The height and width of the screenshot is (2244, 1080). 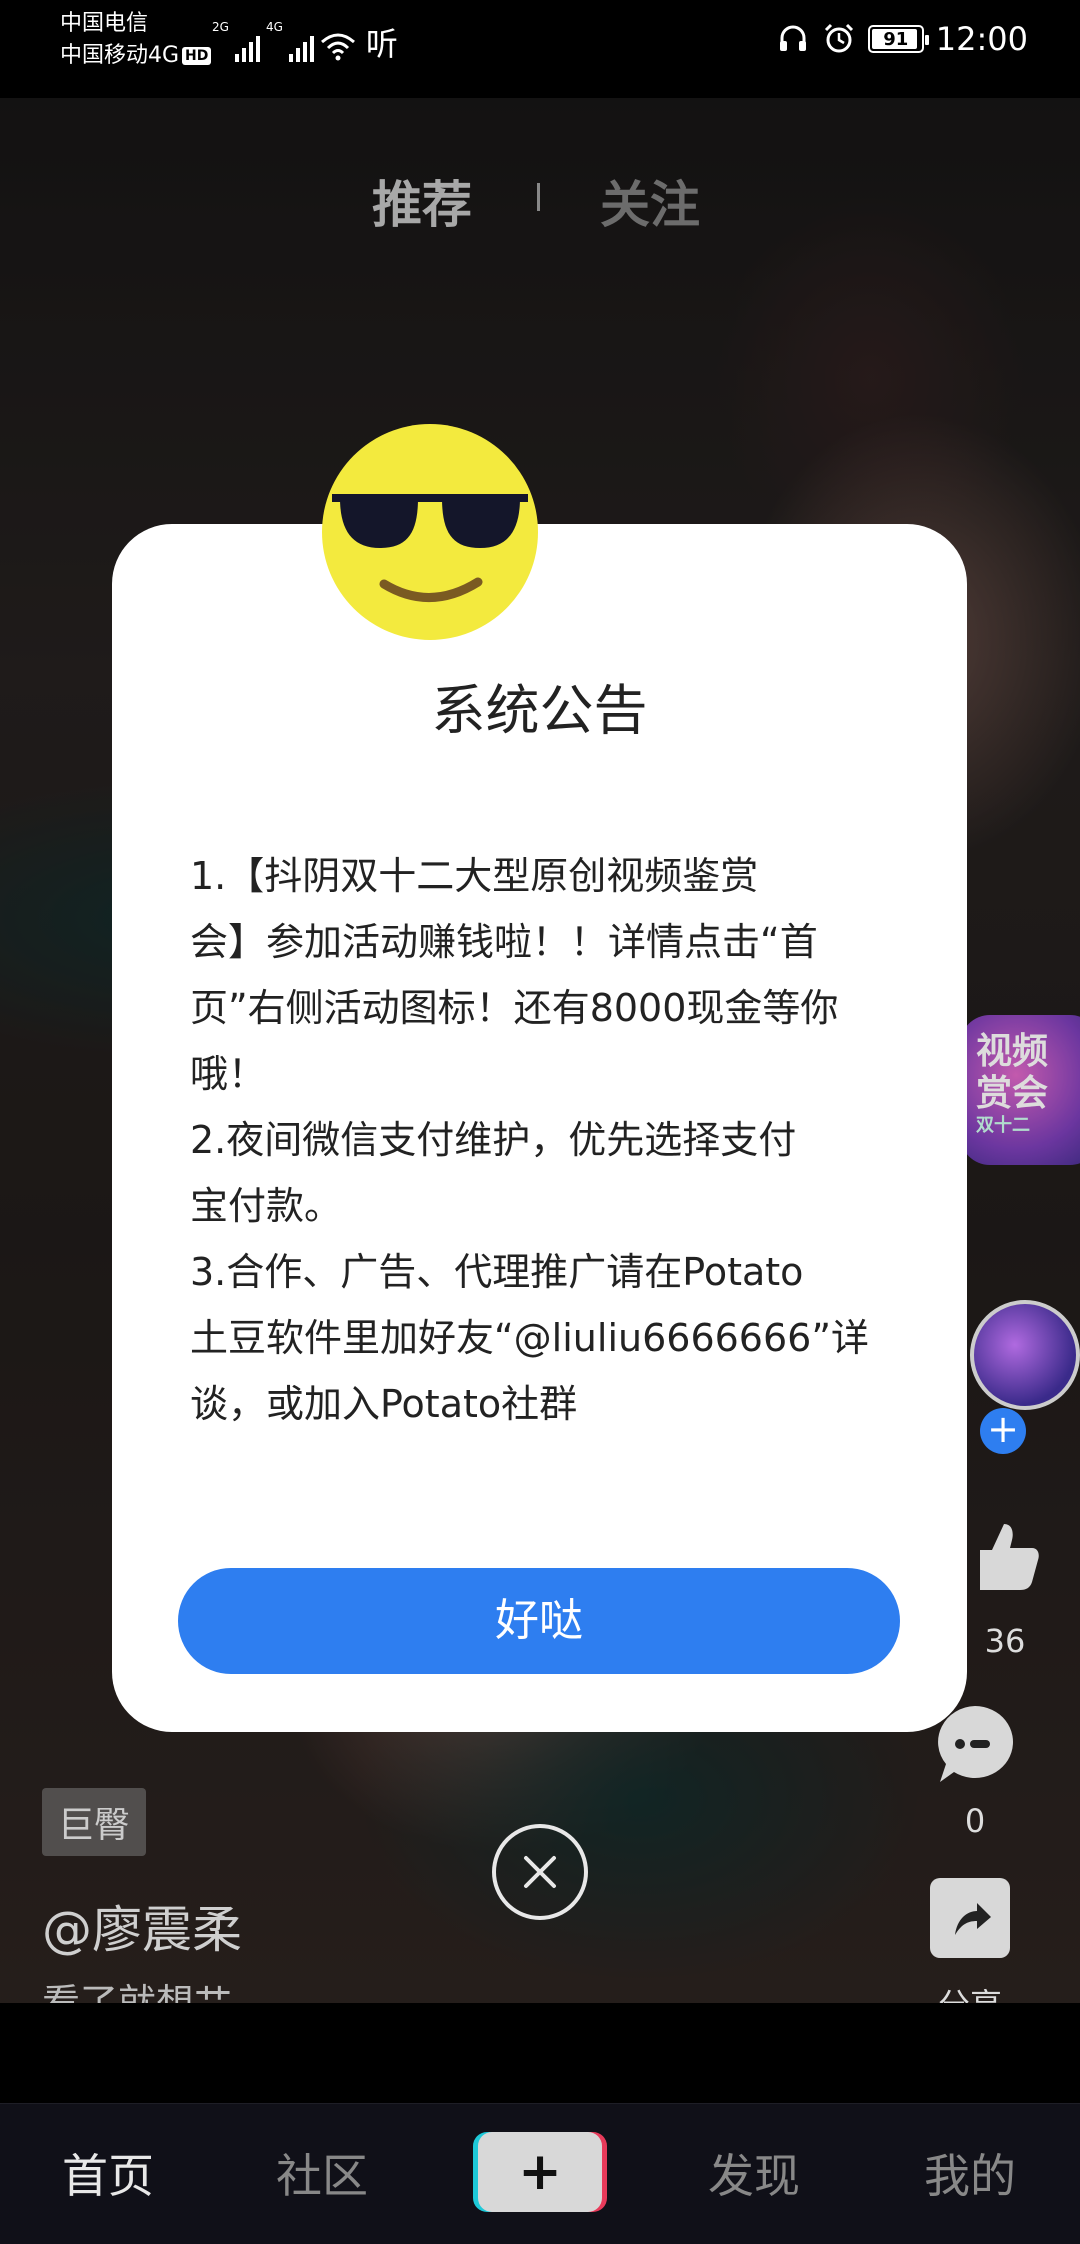 I want to click on event-badge-line-3: 双十二, so click(x=1003, y=1125).